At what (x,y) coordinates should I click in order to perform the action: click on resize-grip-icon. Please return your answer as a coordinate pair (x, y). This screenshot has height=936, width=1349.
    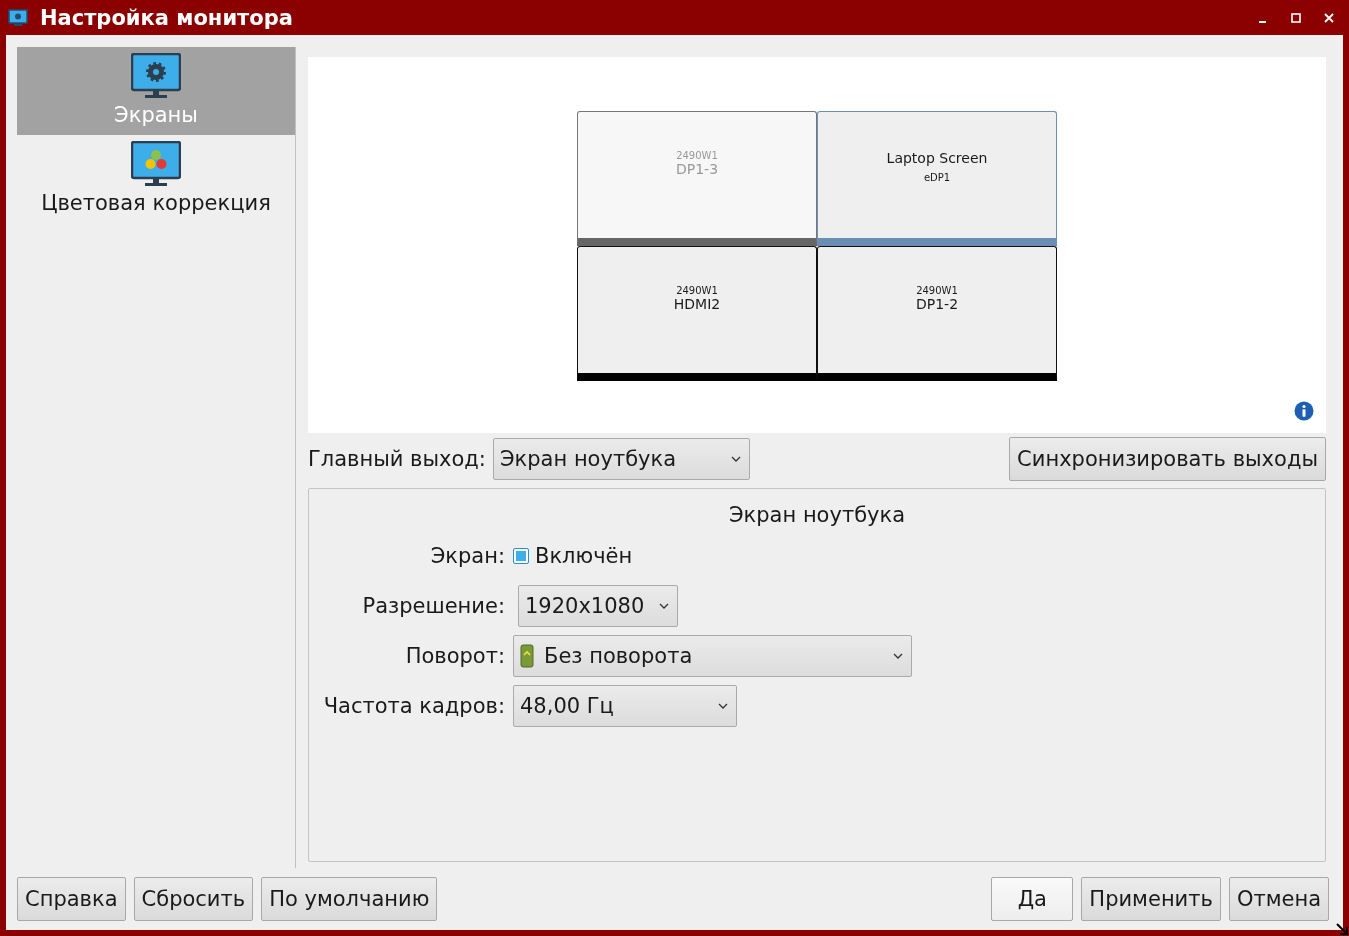
    Looking at the image, I should click on (1342, 929).